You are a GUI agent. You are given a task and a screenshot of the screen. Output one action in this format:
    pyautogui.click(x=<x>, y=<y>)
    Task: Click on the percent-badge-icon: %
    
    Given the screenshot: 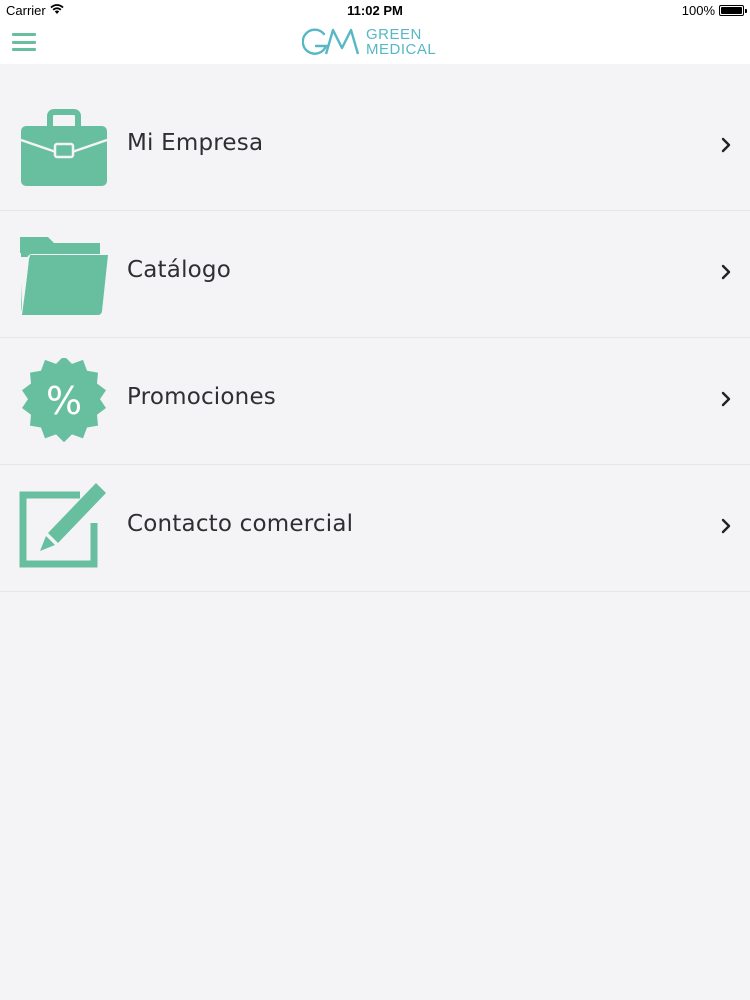 What is the action you would take?
    pyautogui.click(x=64, y=400)
    